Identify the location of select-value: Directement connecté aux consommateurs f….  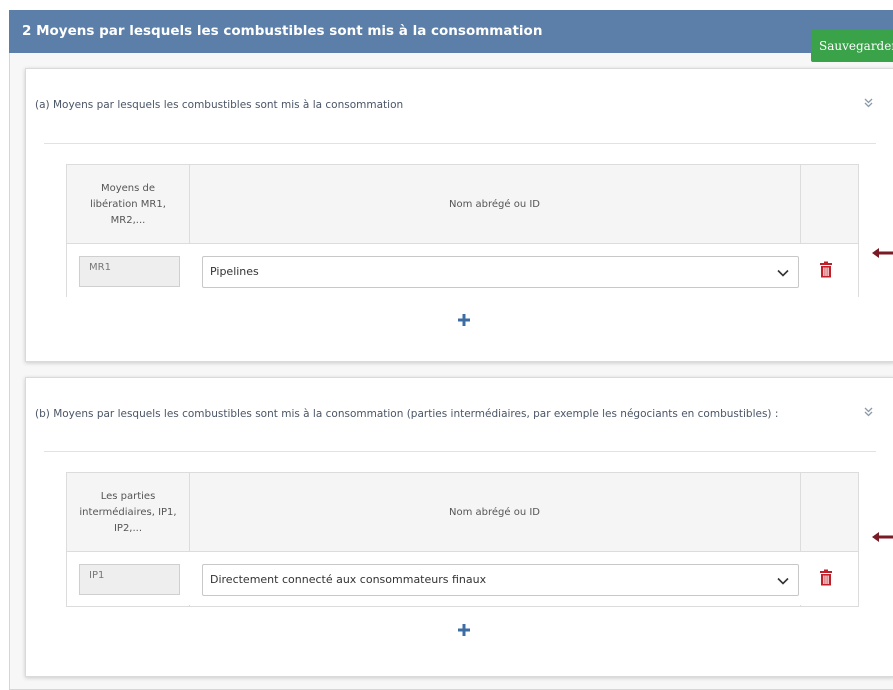
(348, 579).